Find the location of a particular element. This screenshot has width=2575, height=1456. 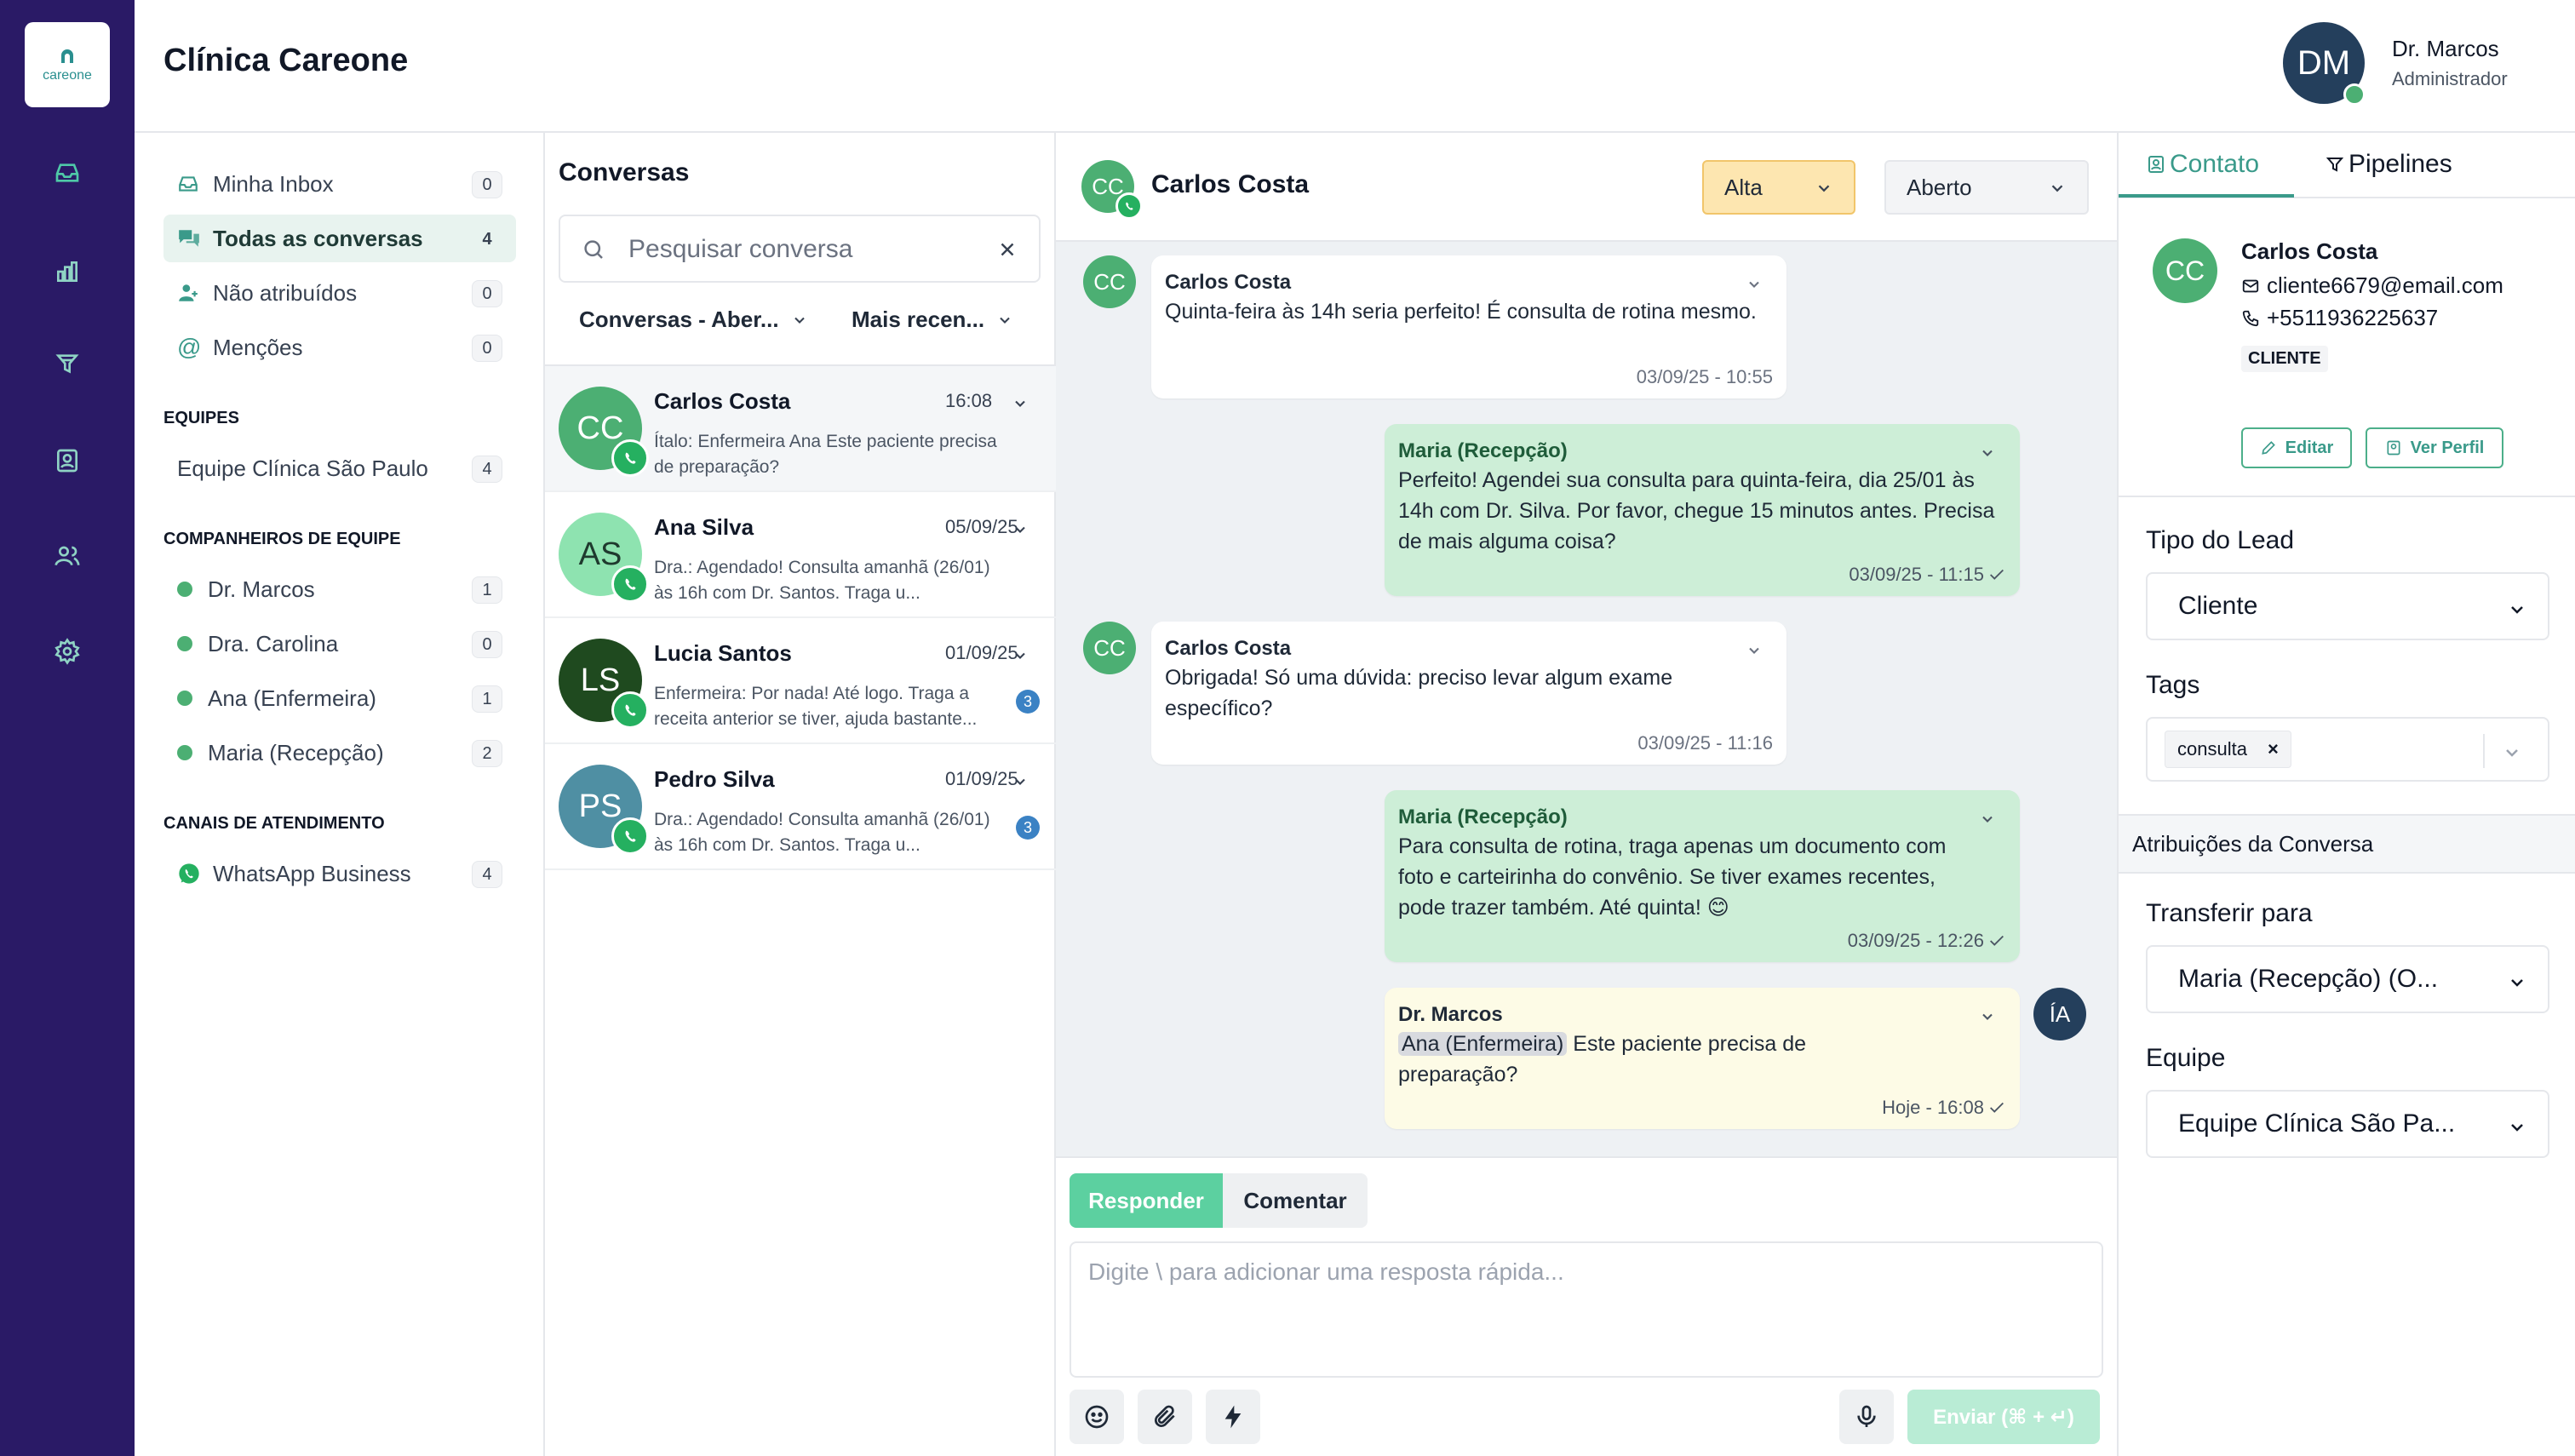

clinic-name: Clínica Careone is located at coordinates (286, 61).